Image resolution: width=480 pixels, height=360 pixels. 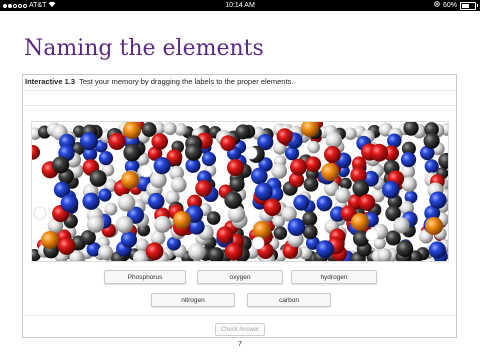 I want to click on label-nitrogen: nitrogen, so click(x=193, y=300).